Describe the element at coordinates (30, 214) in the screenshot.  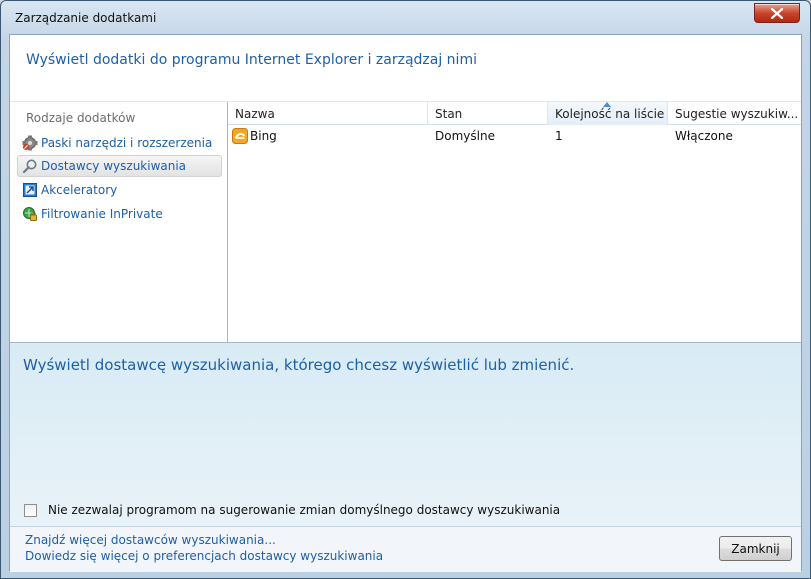
I see `inprivate-icon` at that location.